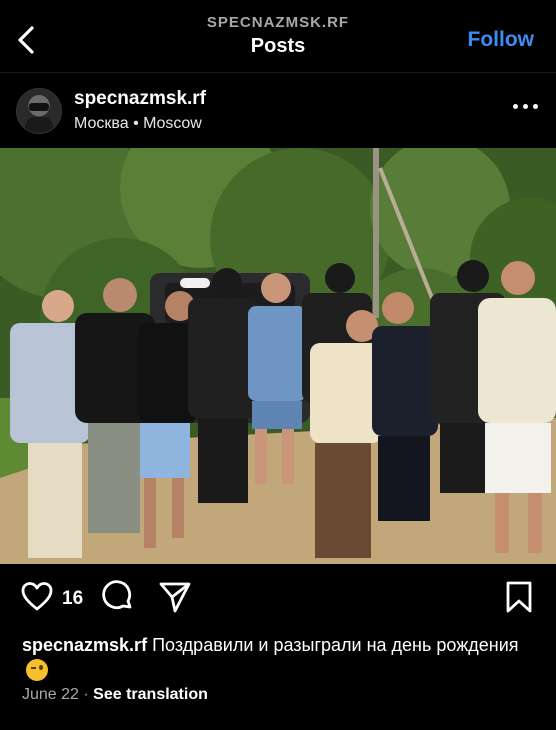 This screenshot has width=556, height=730. What do you see at coordinates (501, 40) in the screenshot?
I see `follow-button: Follow` at bounding box center [501, 40].